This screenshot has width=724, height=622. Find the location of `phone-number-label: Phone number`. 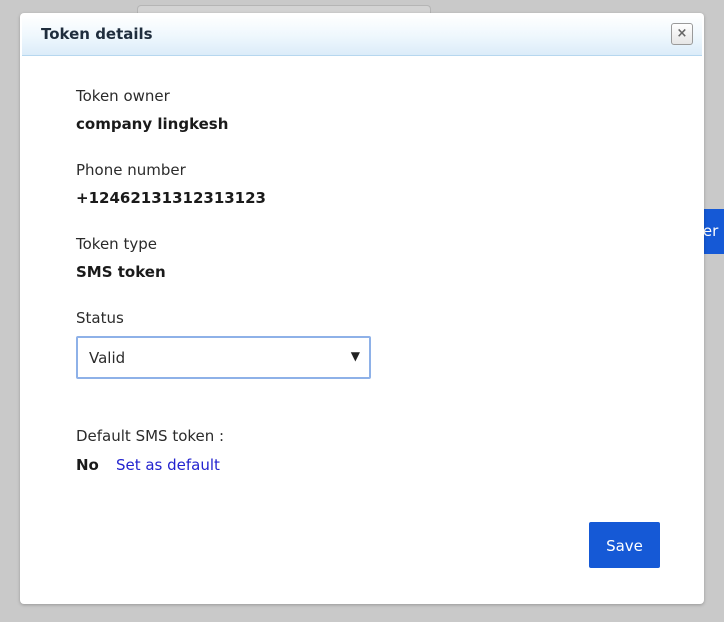

phone-number-label: Phone number is located at coordinates (131, 170).